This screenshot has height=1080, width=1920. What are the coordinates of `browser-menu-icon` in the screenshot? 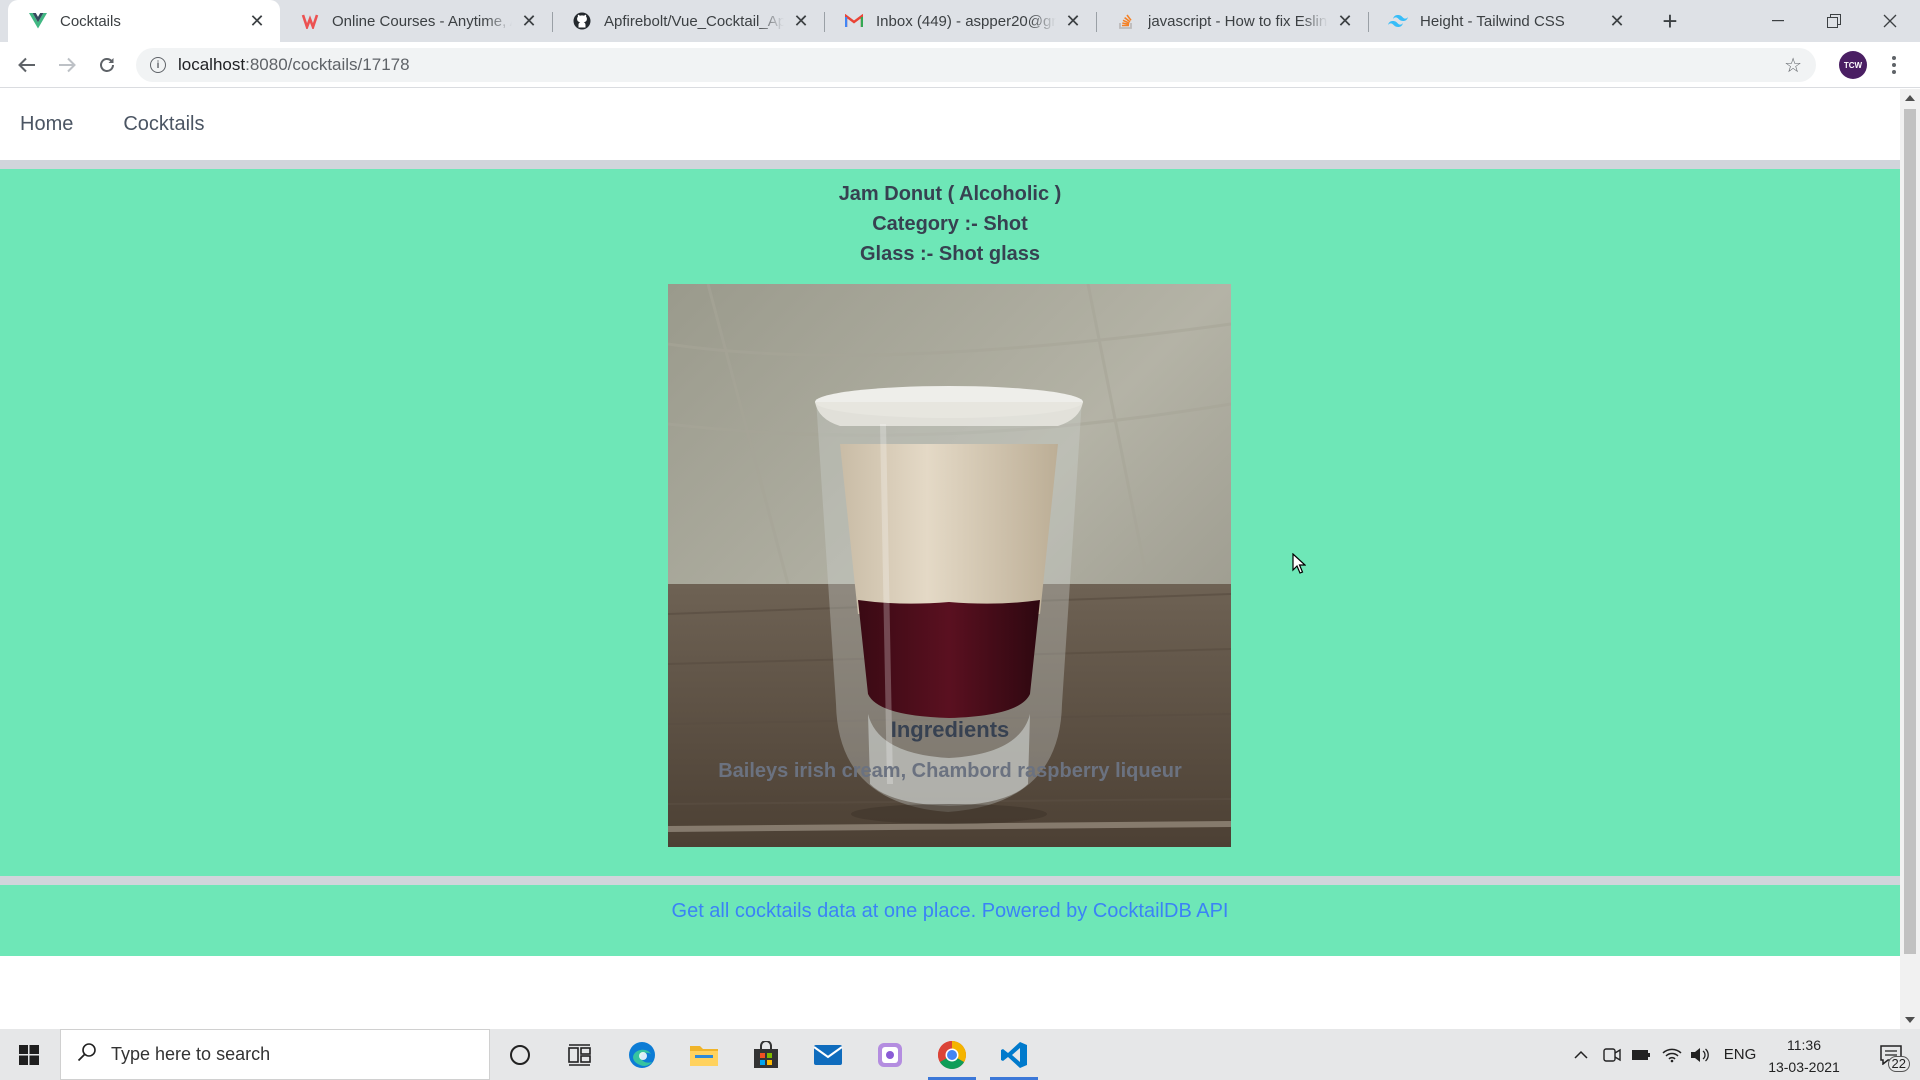 It's located at (1894, 65).